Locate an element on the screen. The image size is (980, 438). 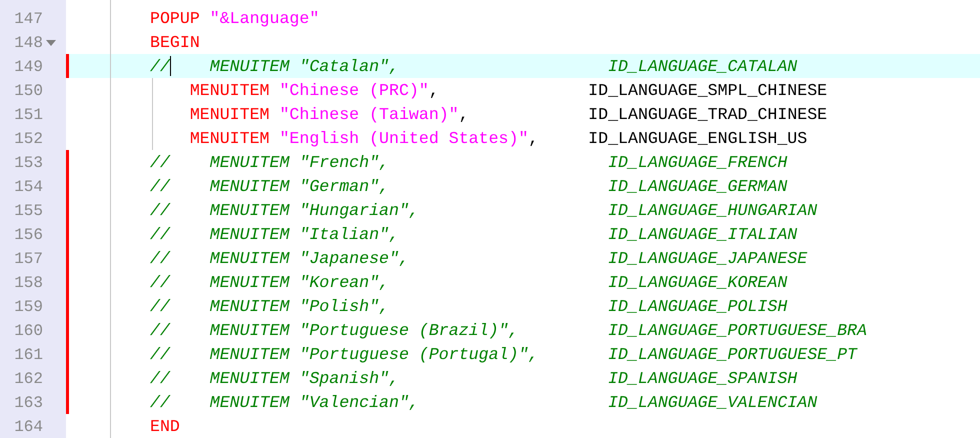
code-comment: // MENUITEM "Polish", ID_LANGUAGE_POLISH is located at coordinates (469, 306).